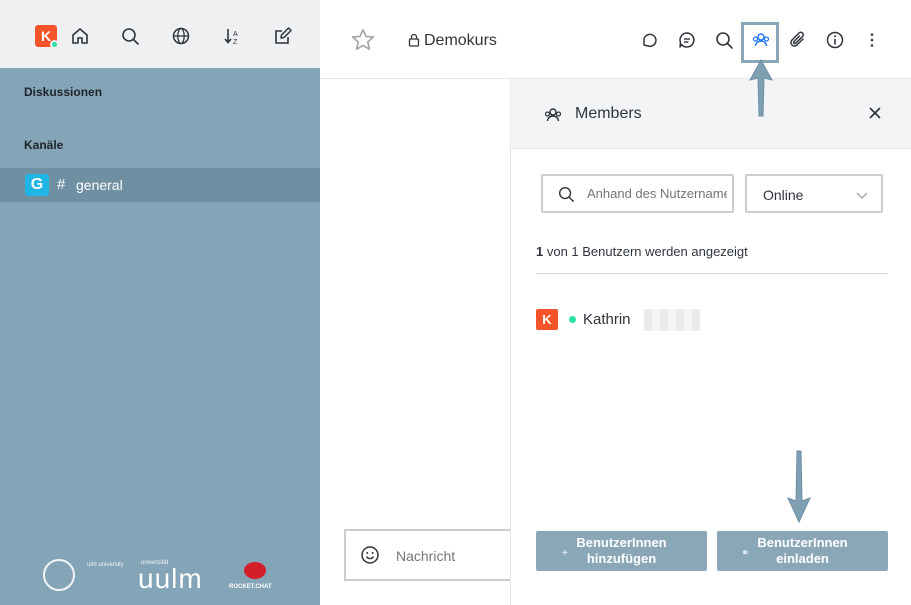 This screenshot has width=911, height=605. I want to click on home-icon, so click(80, 36).